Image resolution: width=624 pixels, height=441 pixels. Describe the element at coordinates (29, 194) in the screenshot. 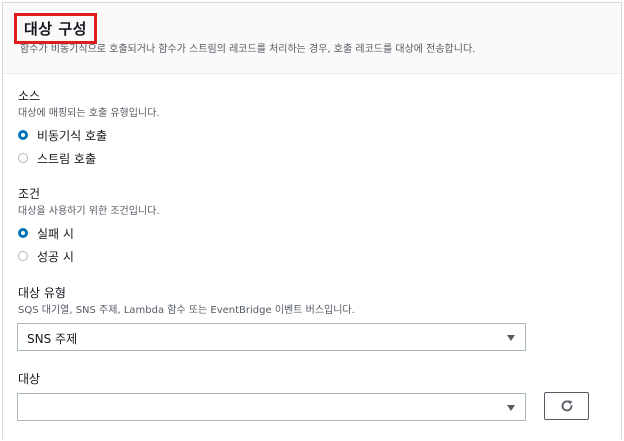

I see `condition-label: 조건` at that location.